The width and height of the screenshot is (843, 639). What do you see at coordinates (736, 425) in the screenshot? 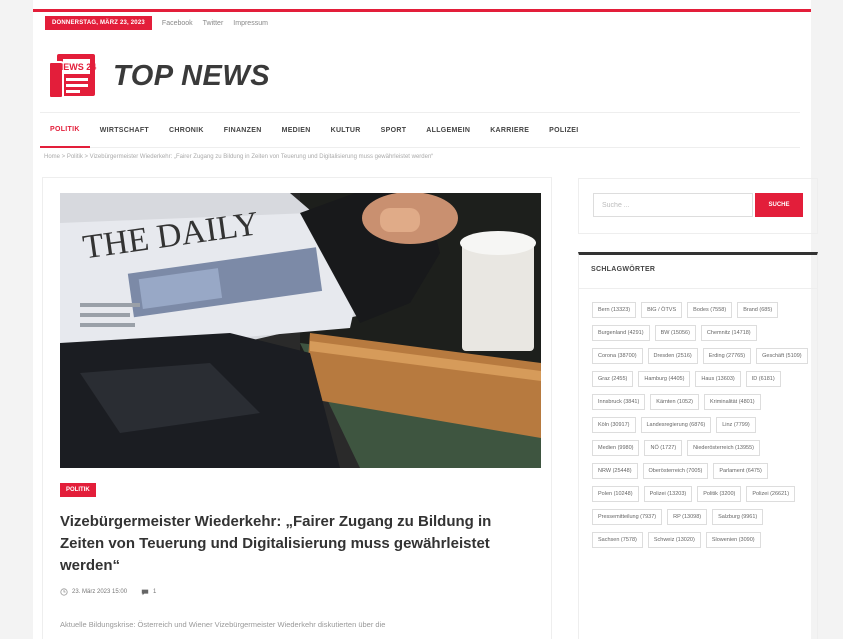
I see `tag-item: Linz (7799)` at bounding box center [736, 425].